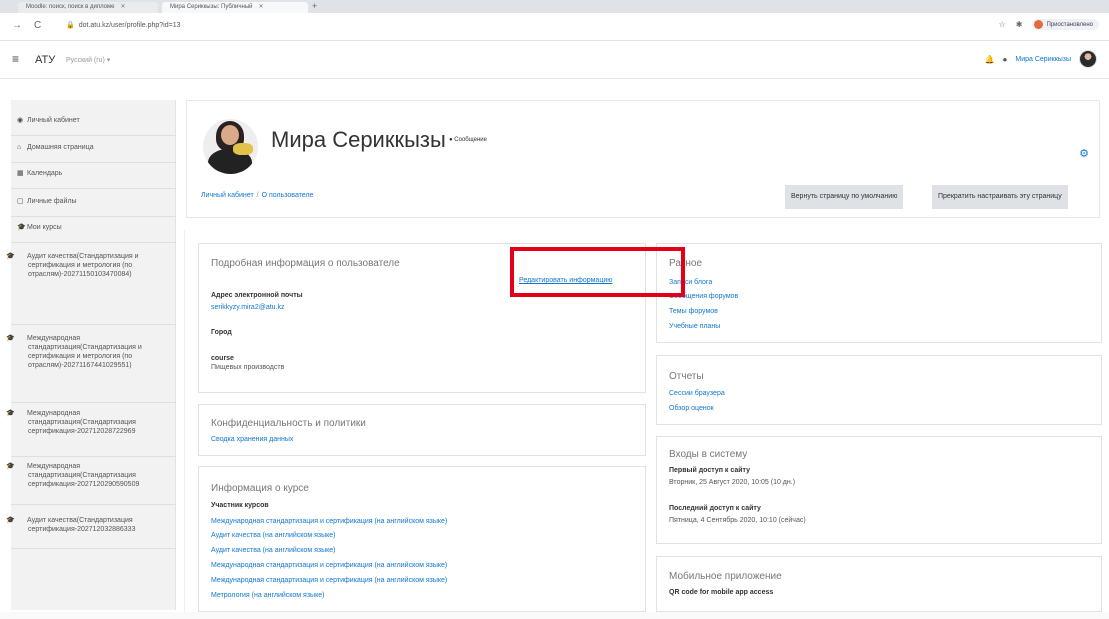 The image size is (1109, 619). I want to click on page-bottom-edge, so click(554, 615).